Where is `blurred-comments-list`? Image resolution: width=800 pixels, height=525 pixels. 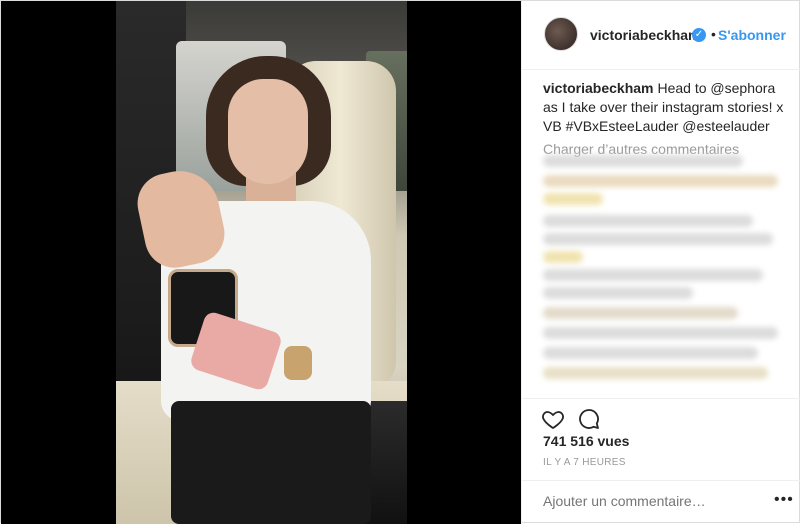
blurred-comments-list is located at coordinates (663, 275).